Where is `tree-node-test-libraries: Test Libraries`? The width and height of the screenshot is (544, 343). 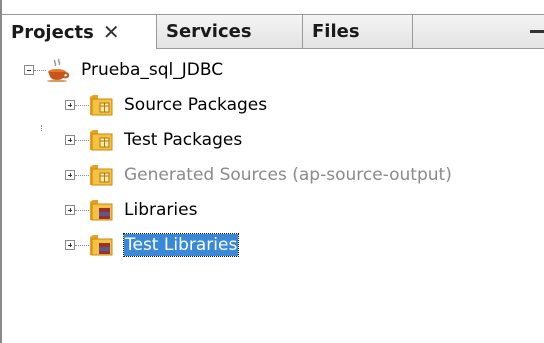
tree-node-test-libraries: Test Libraries is located at coordinates (152, 245).